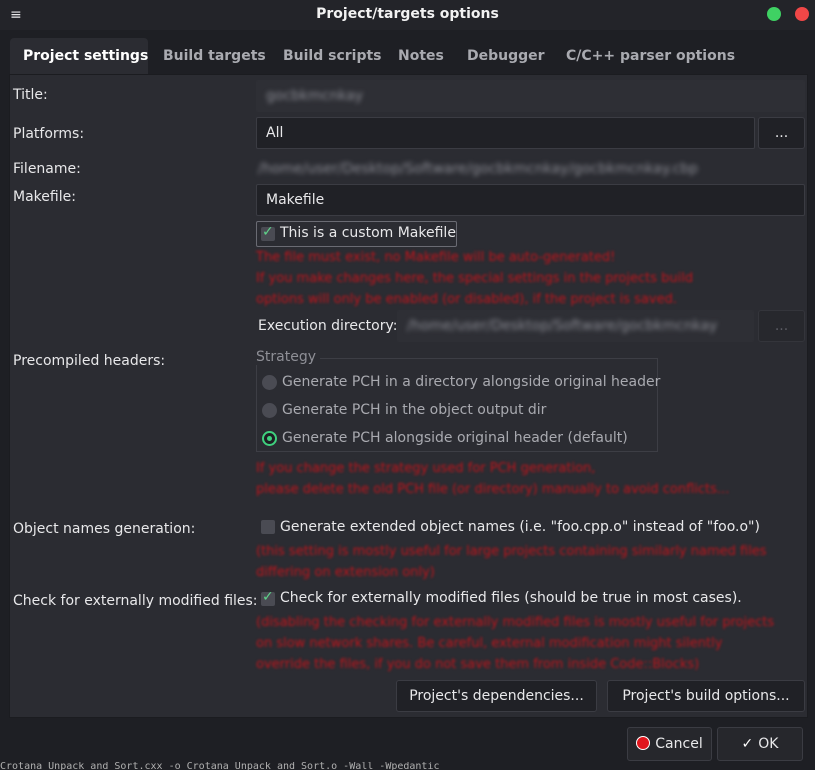  I want to click on title-field: gocbkmcnkay, so click(530, 96).